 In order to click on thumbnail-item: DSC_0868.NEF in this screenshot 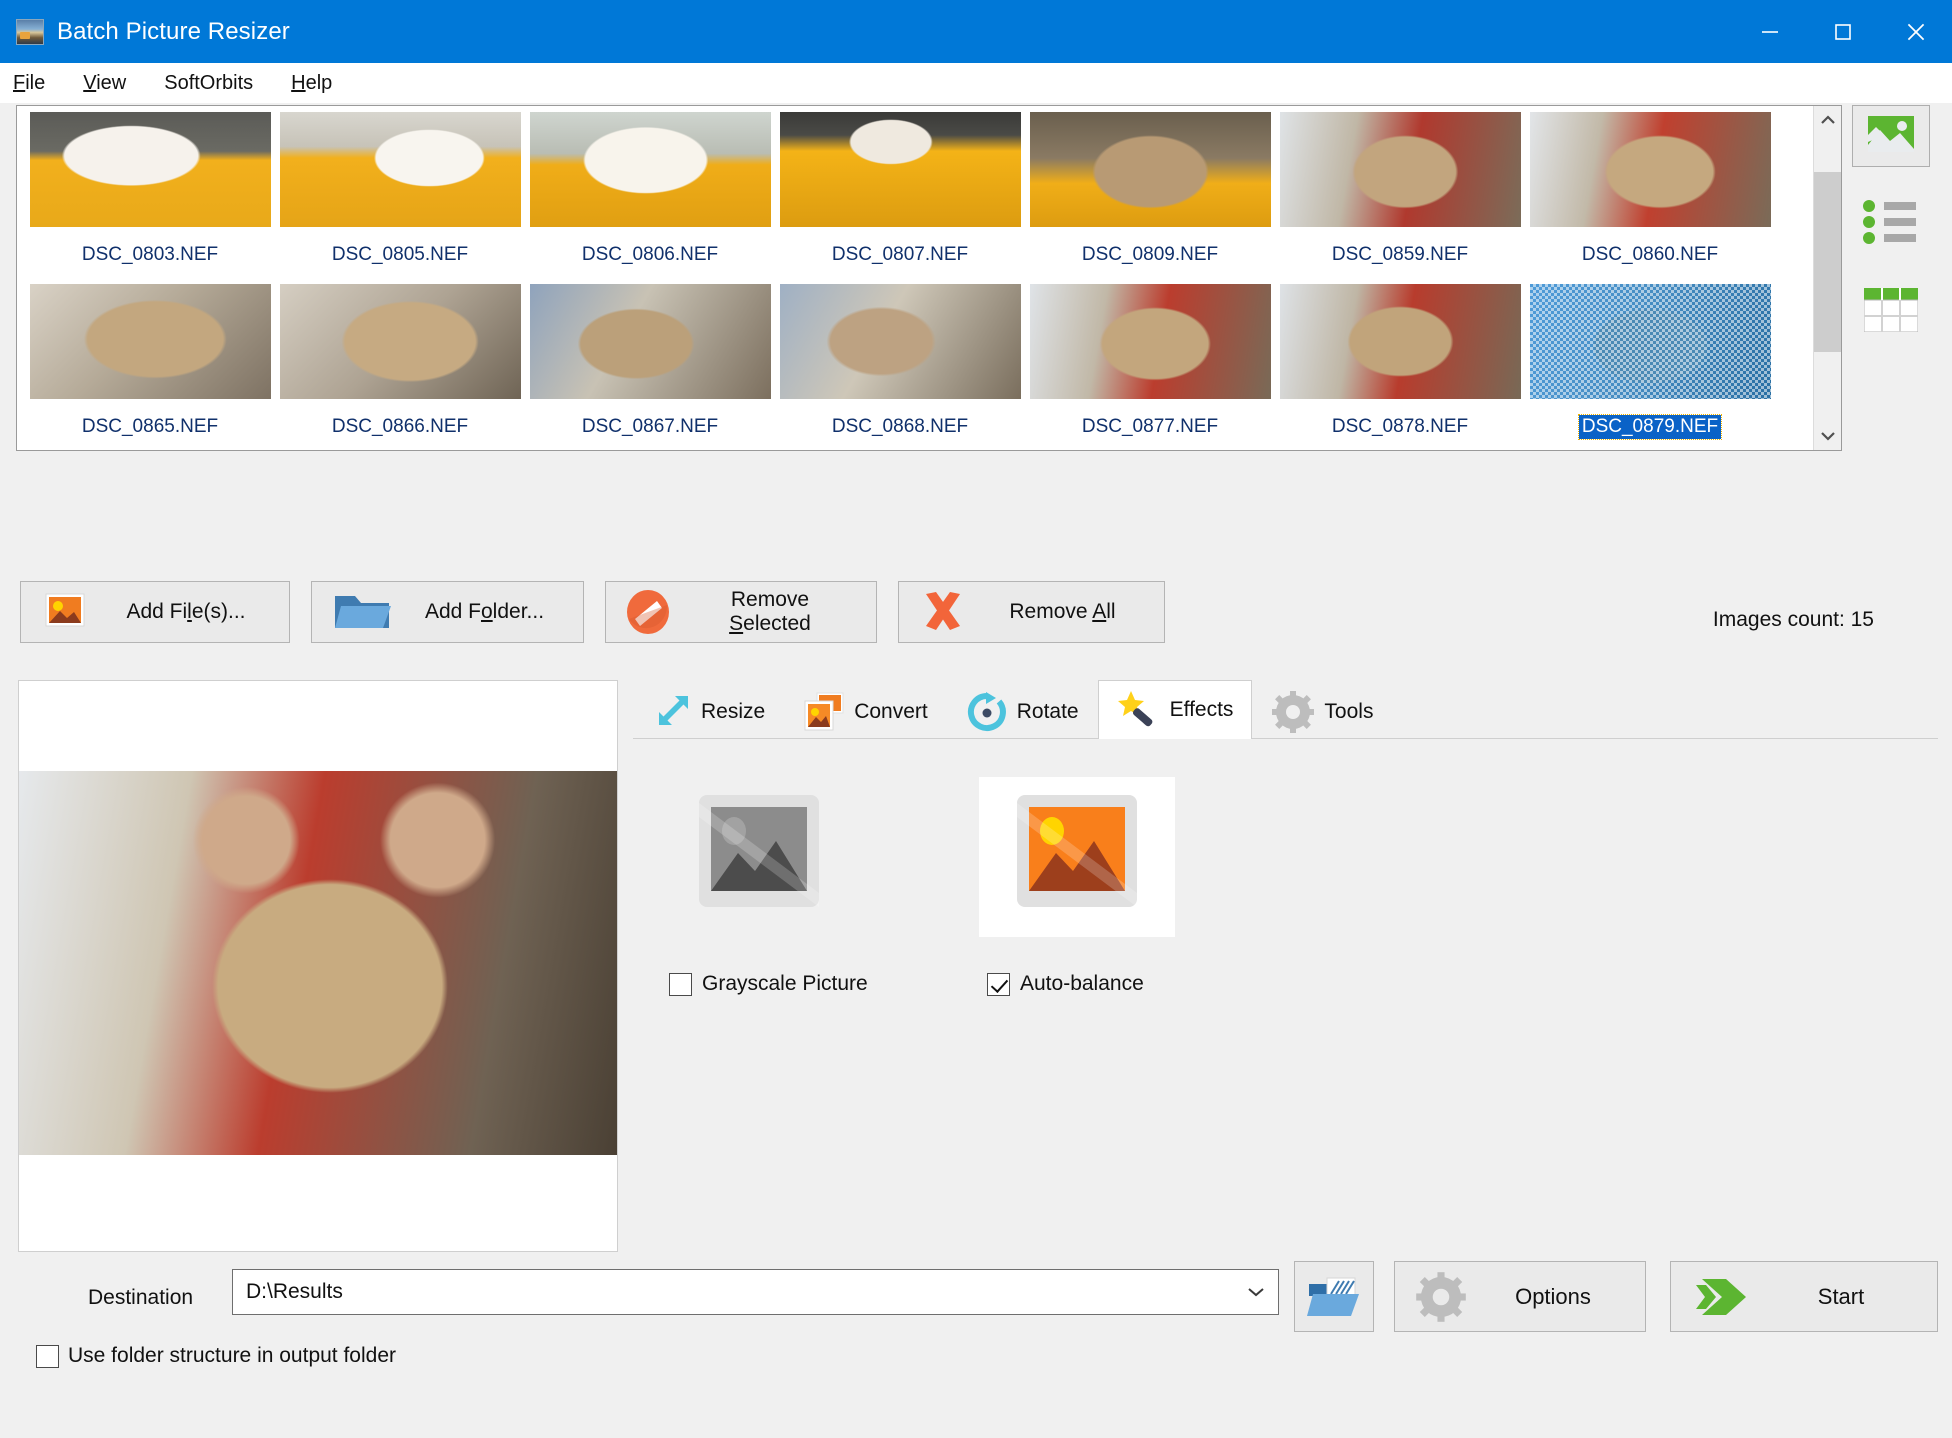, I will do `click(900, 367)`.